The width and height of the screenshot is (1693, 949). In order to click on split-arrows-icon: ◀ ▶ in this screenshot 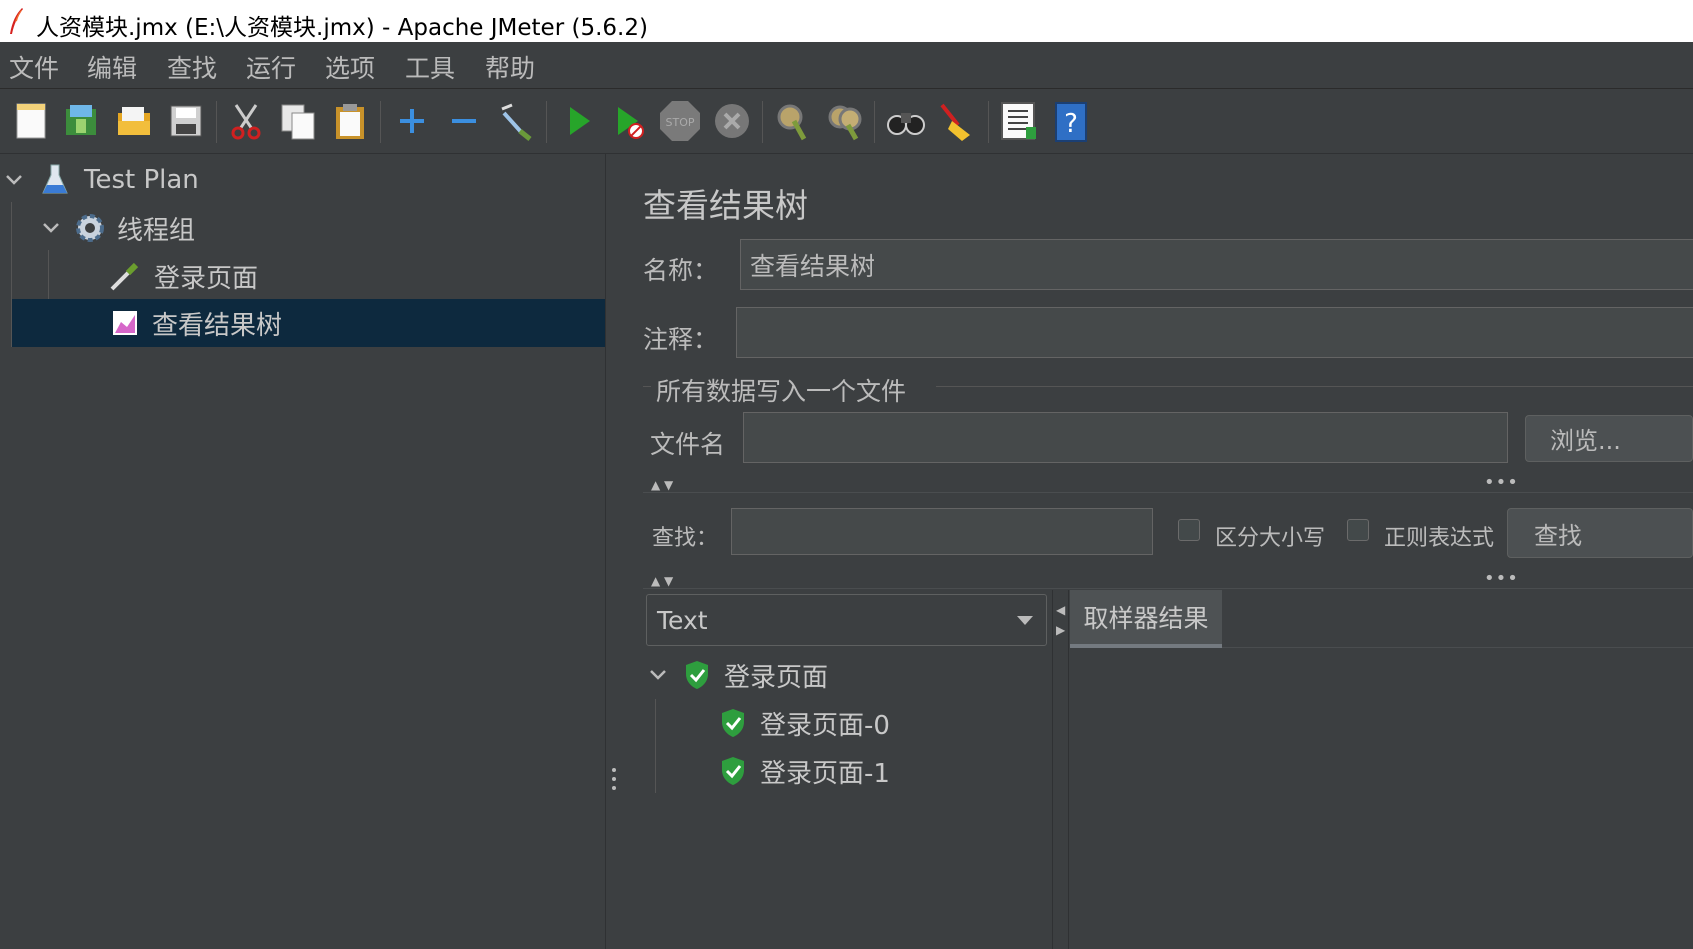, I will do `click(1060, 620)`.